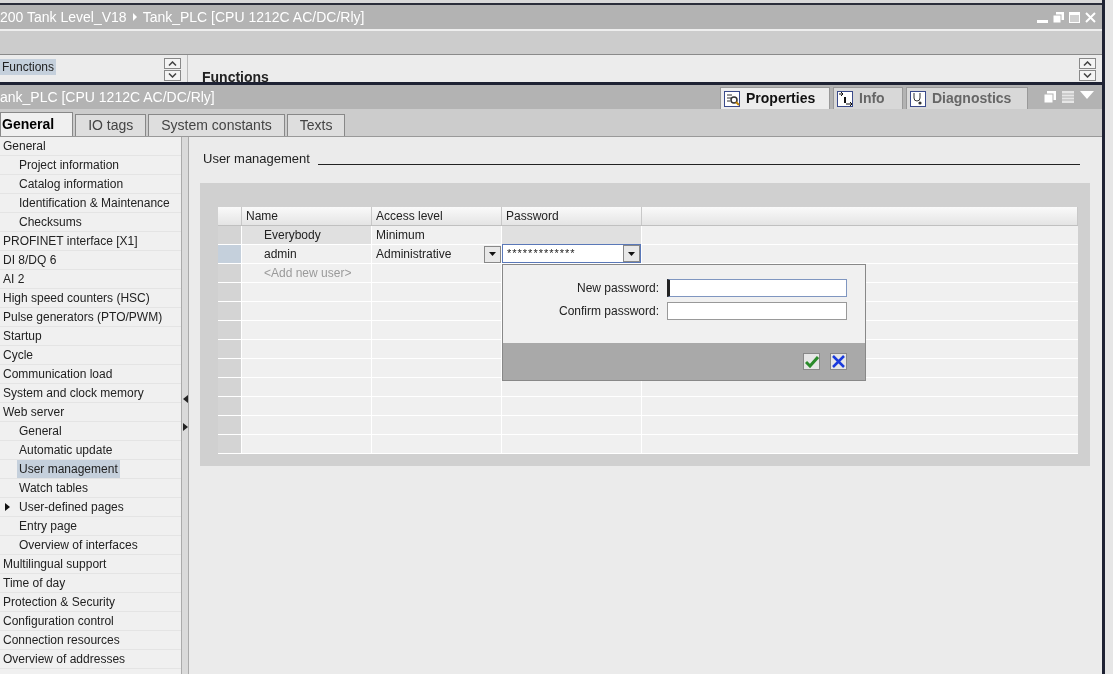  What do you see at coordinates (28, 67) in the screenshot?
I see `list-item: Functions` at bounding box center [28, 67].